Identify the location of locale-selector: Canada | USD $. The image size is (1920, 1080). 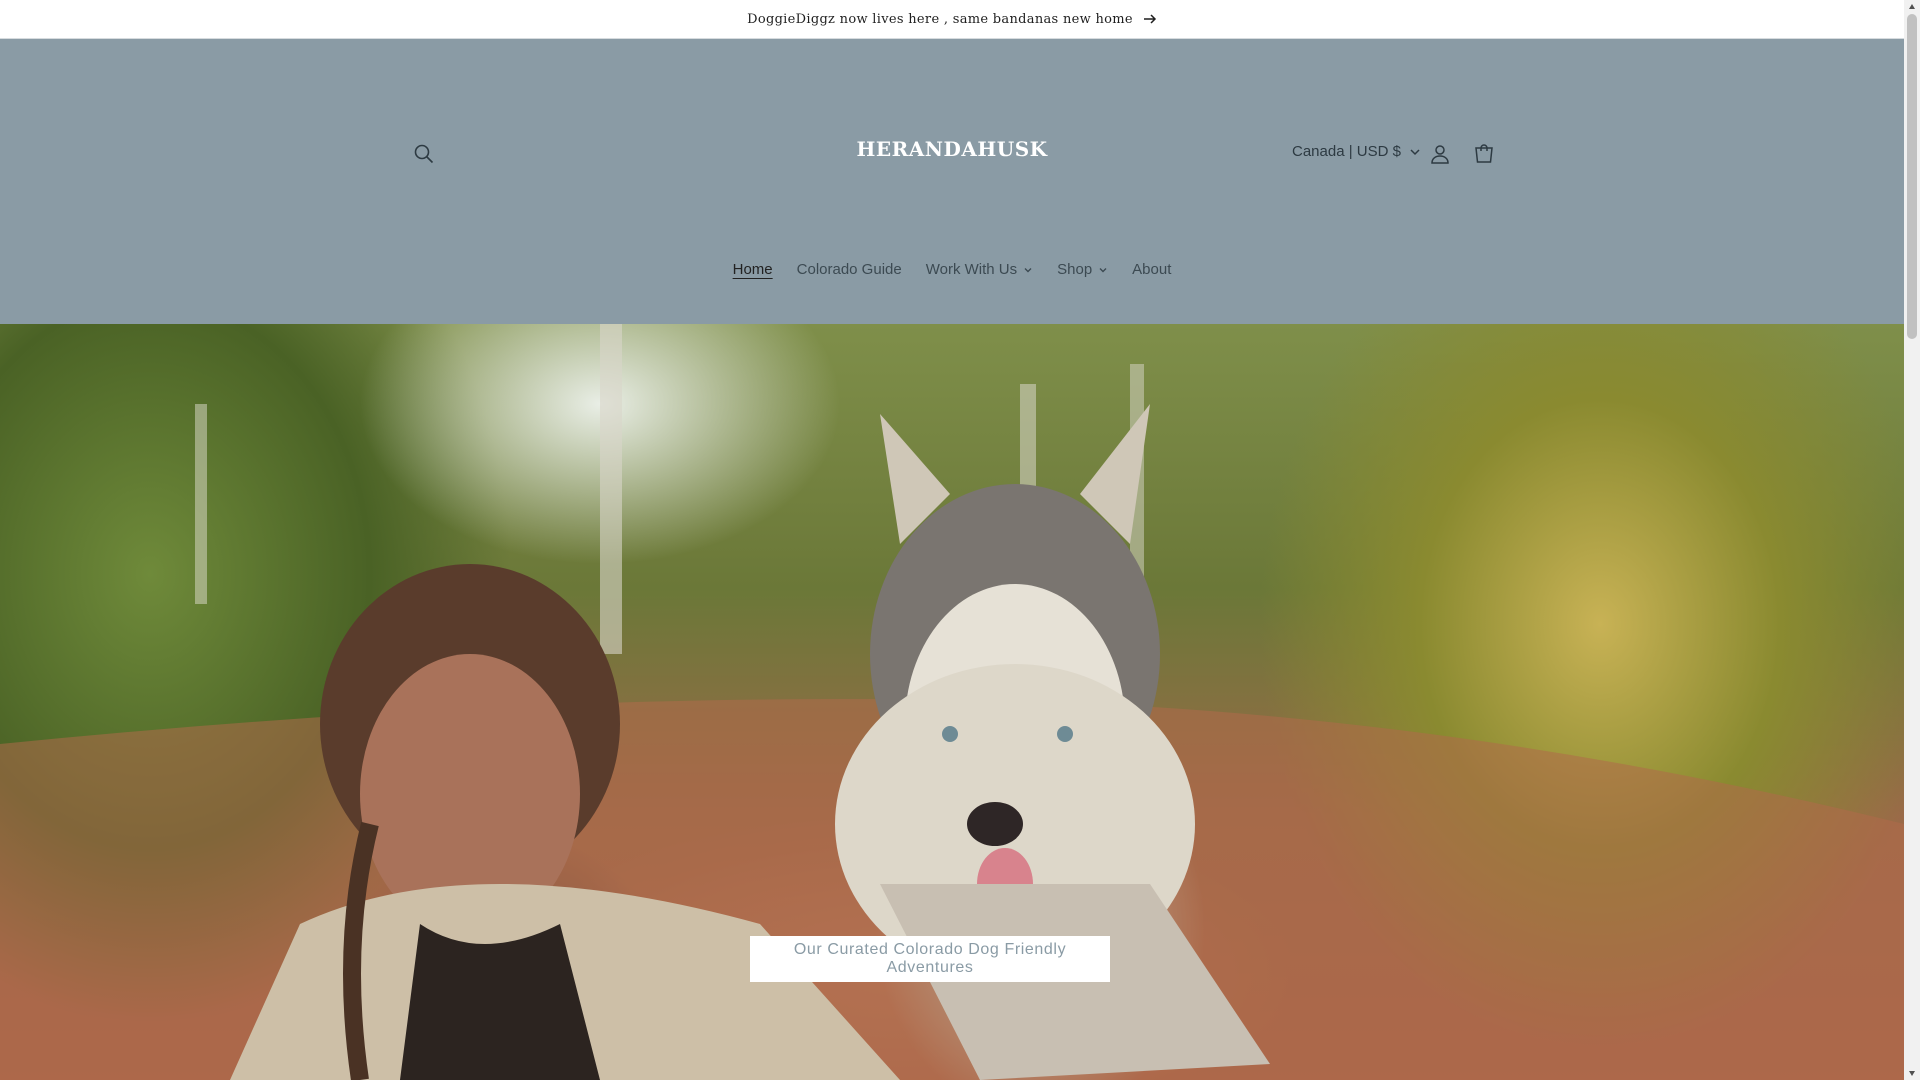
(1356, 151).